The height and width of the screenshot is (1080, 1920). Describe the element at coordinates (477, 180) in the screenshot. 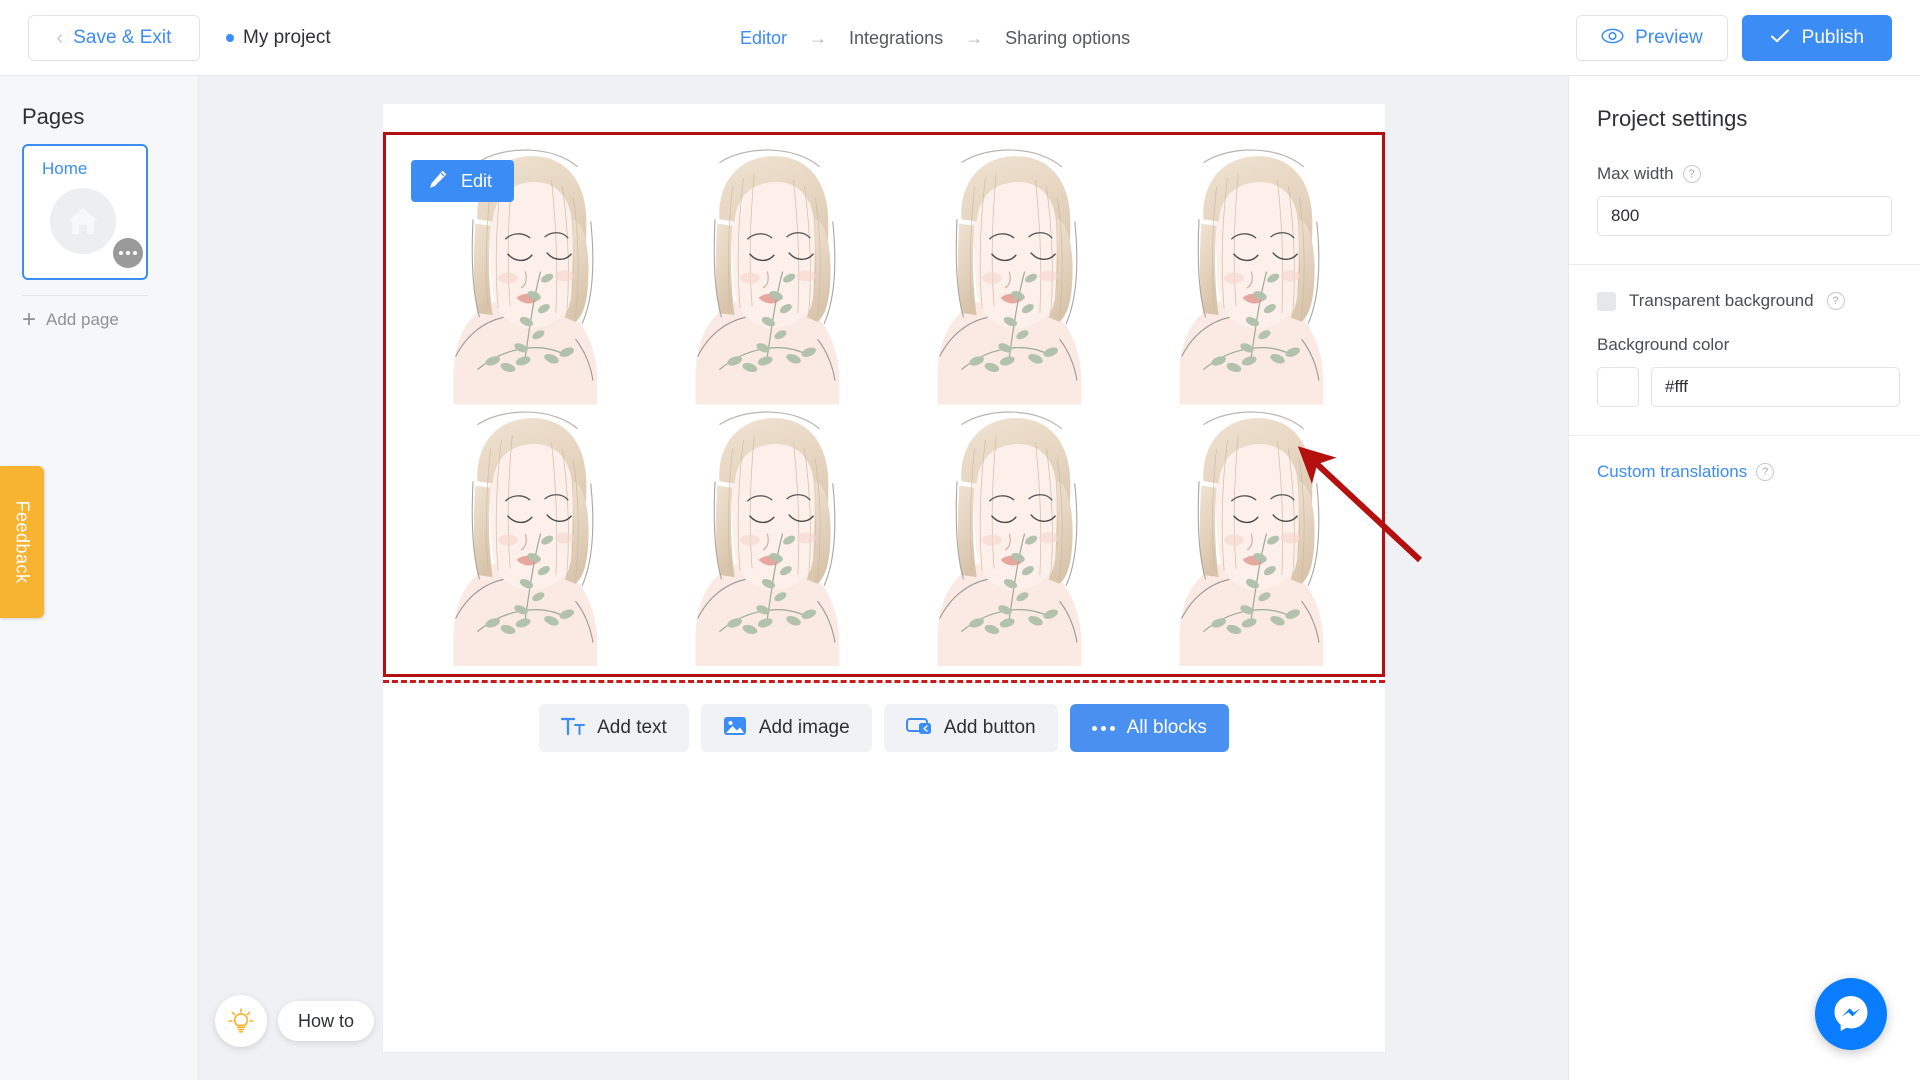

I see `edit-label: Edit` at that location.